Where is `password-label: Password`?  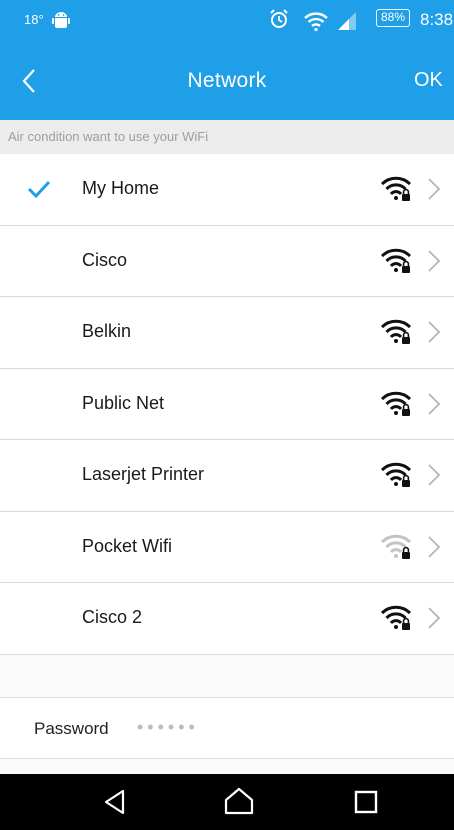 password-label: Password is located at coordinates (71, 728).